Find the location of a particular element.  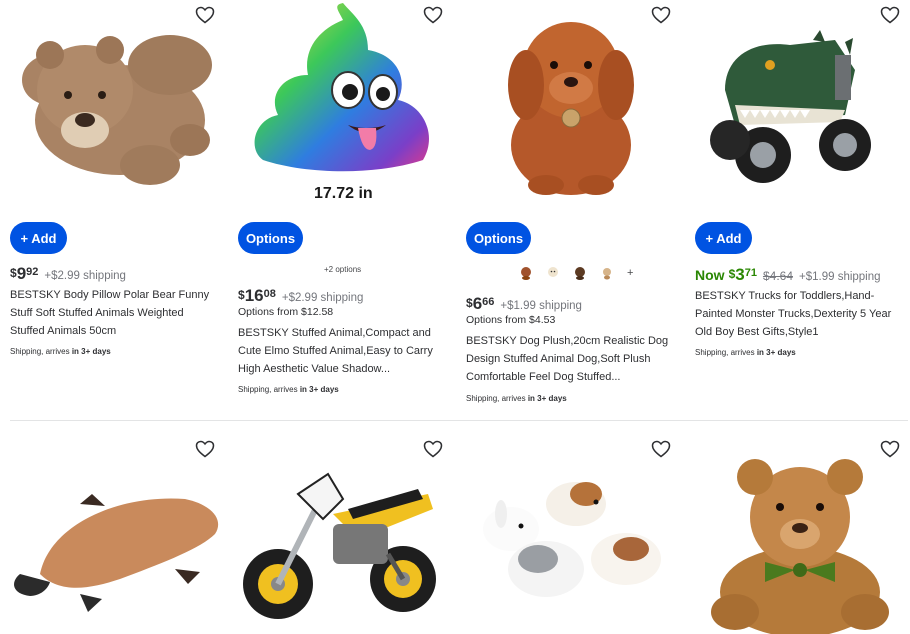

options-from-price: Options from $12.58 is located at coordinates (286, 312).